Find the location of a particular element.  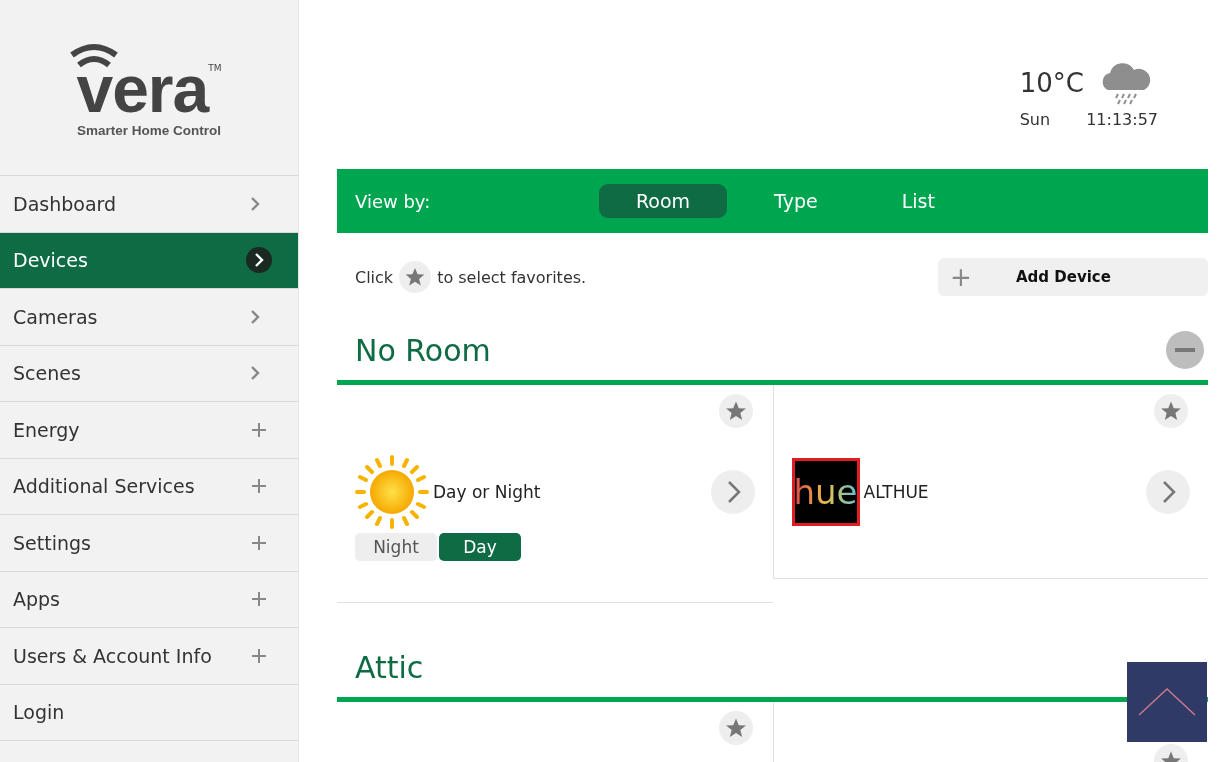

device-name: ALTHUE is located at coordinates (896, 492).